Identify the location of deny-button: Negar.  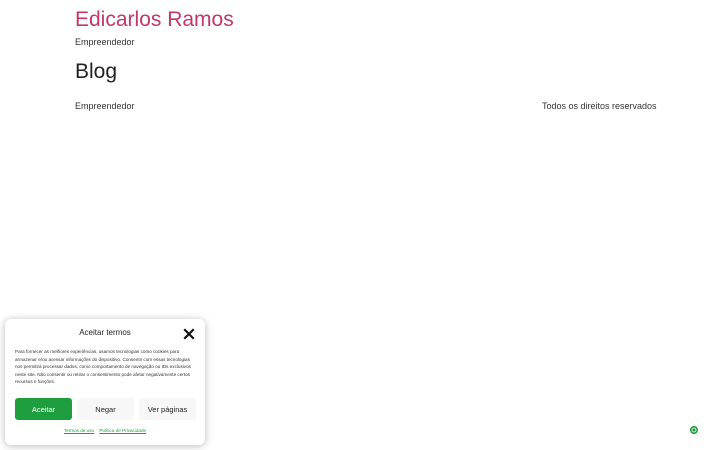
(105, 409).